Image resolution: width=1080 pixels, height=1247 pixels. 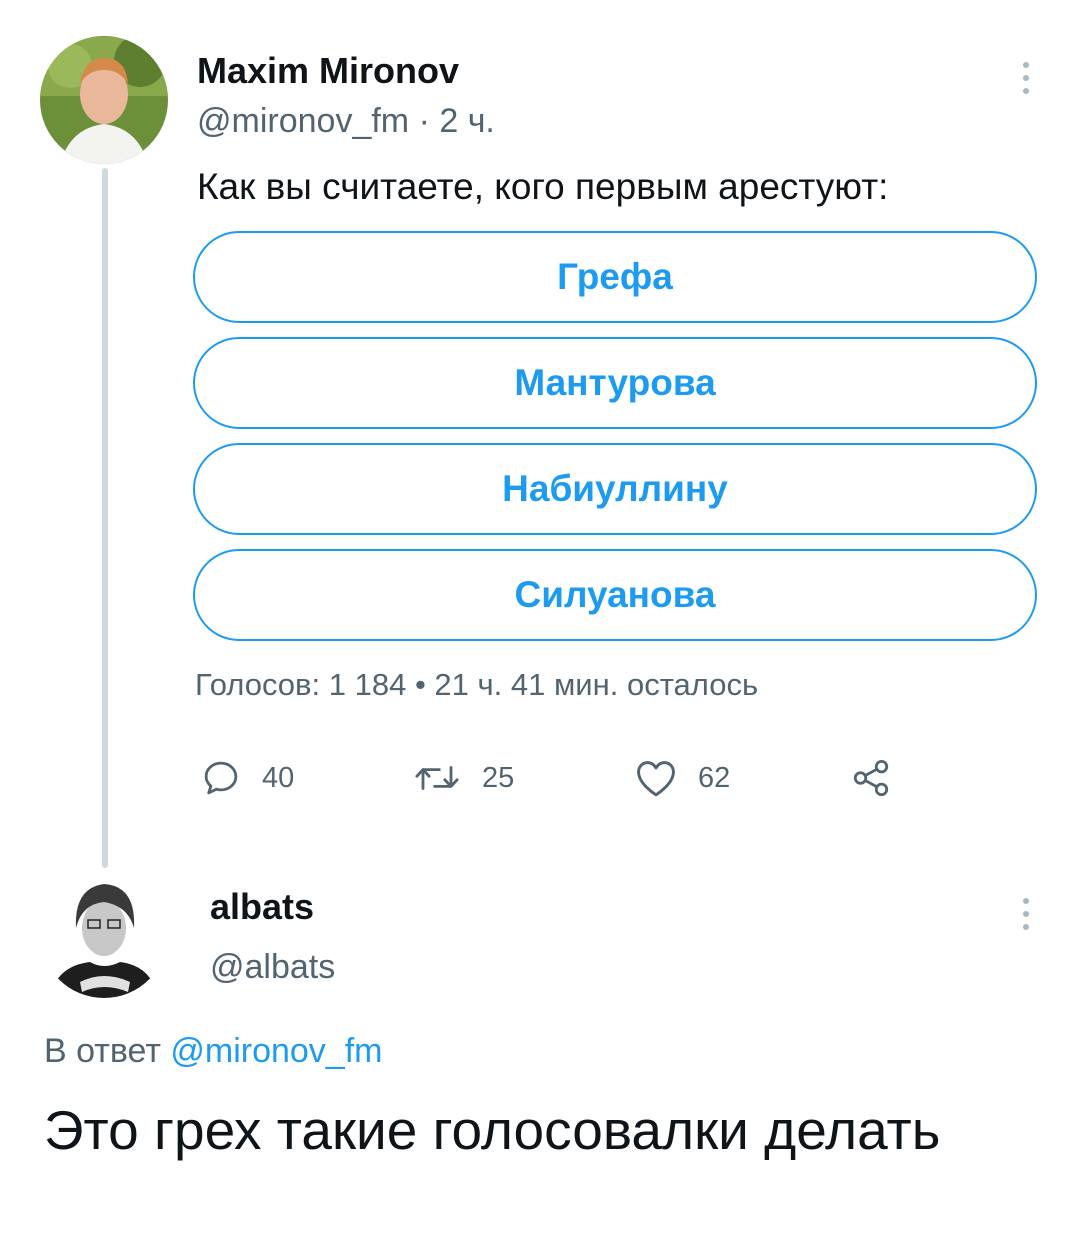 I want to click on avatar-maxim-mironov, so click(x=104, y=100).